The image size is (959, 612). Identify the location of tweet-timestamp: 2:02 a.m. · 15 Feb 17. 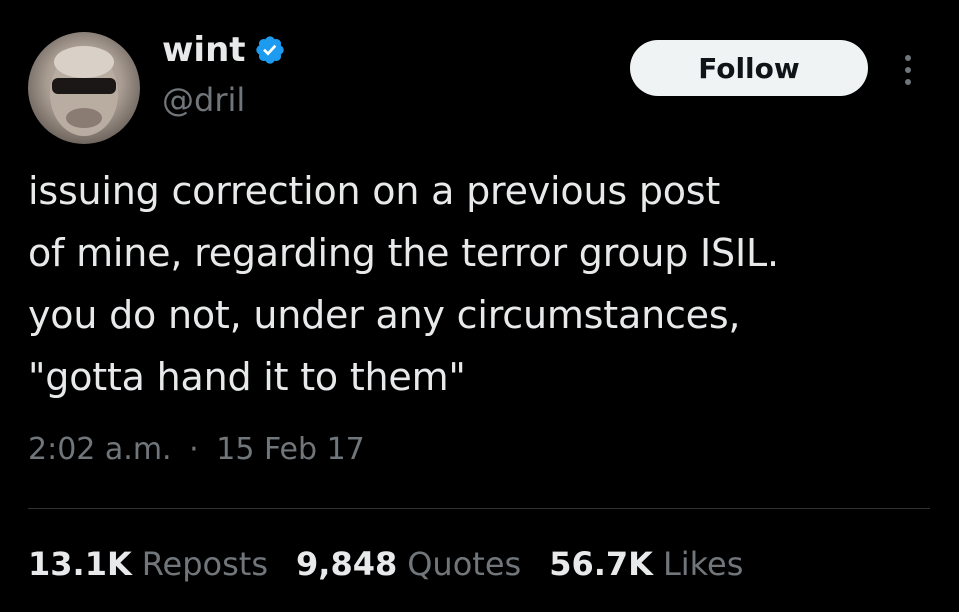
(196, 450).